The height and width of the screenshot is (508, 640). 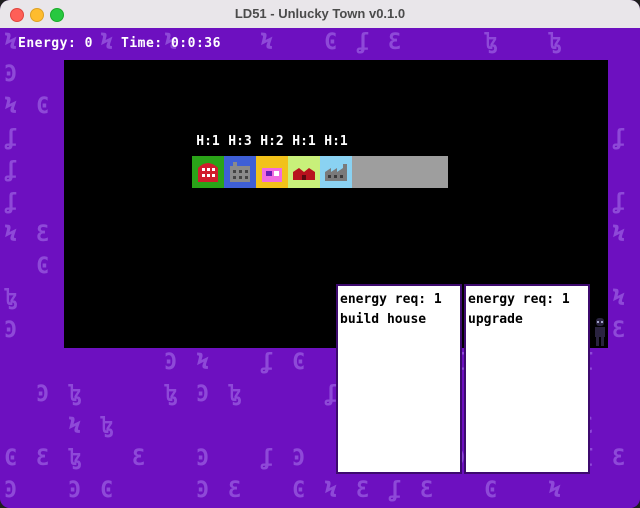 I want to click on building-health-label: H:3, so click(x=240, y=141).